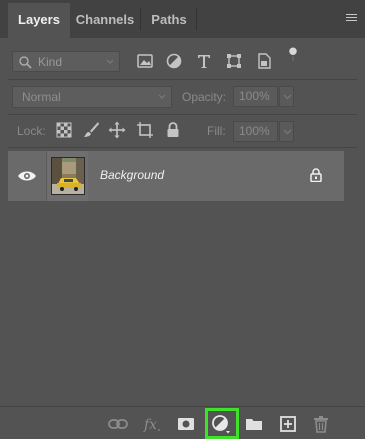 The image size is (365, 439). I want to click on layer-row: Background, so click(176, 176).